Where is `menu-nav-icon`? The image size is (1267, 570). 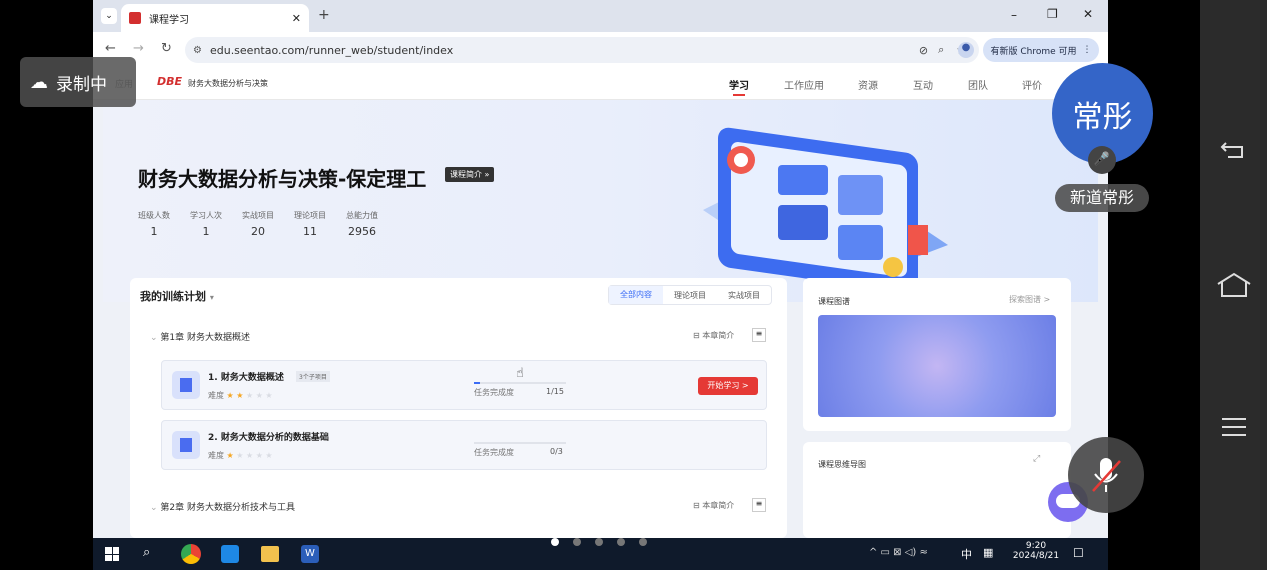 menu-nav-icon is located at coordinates (1234, 427).